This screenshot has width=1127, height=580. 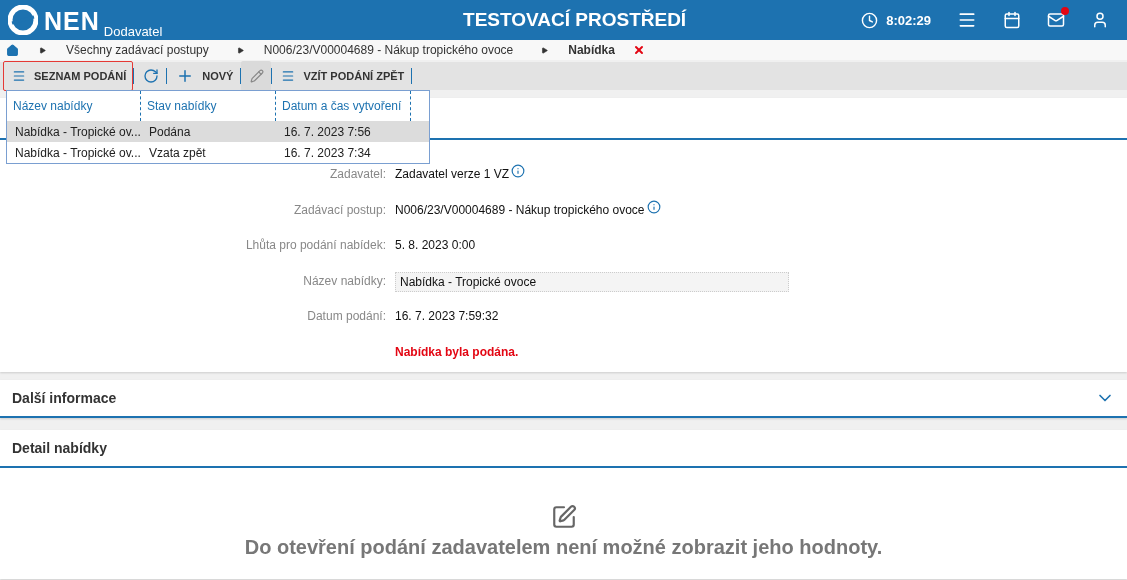 I want to click on pencil-icon, so click(x=257, y=76).